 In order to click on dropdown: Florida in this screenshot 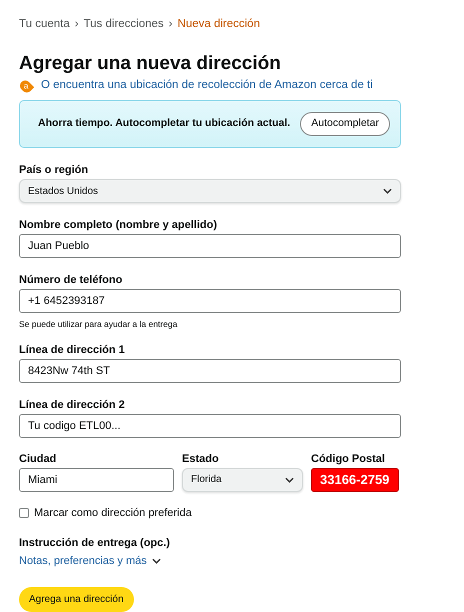, I will do `click(242, 480)`.